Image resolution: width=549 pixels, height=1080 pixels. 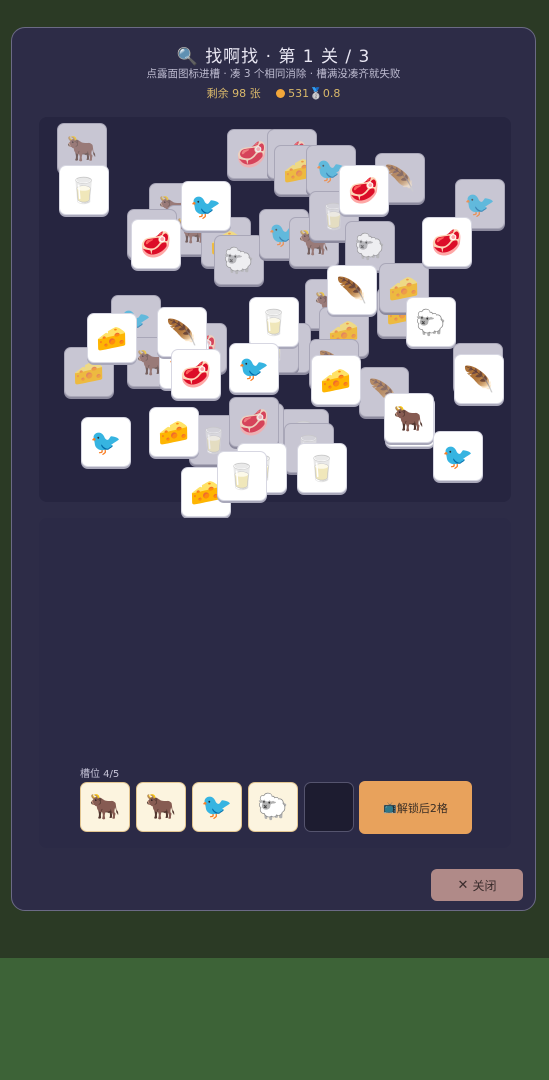 I want to click on level-title: 🔍 找啊找 · 第 1 关 / 3, so click(x=273, y=54).